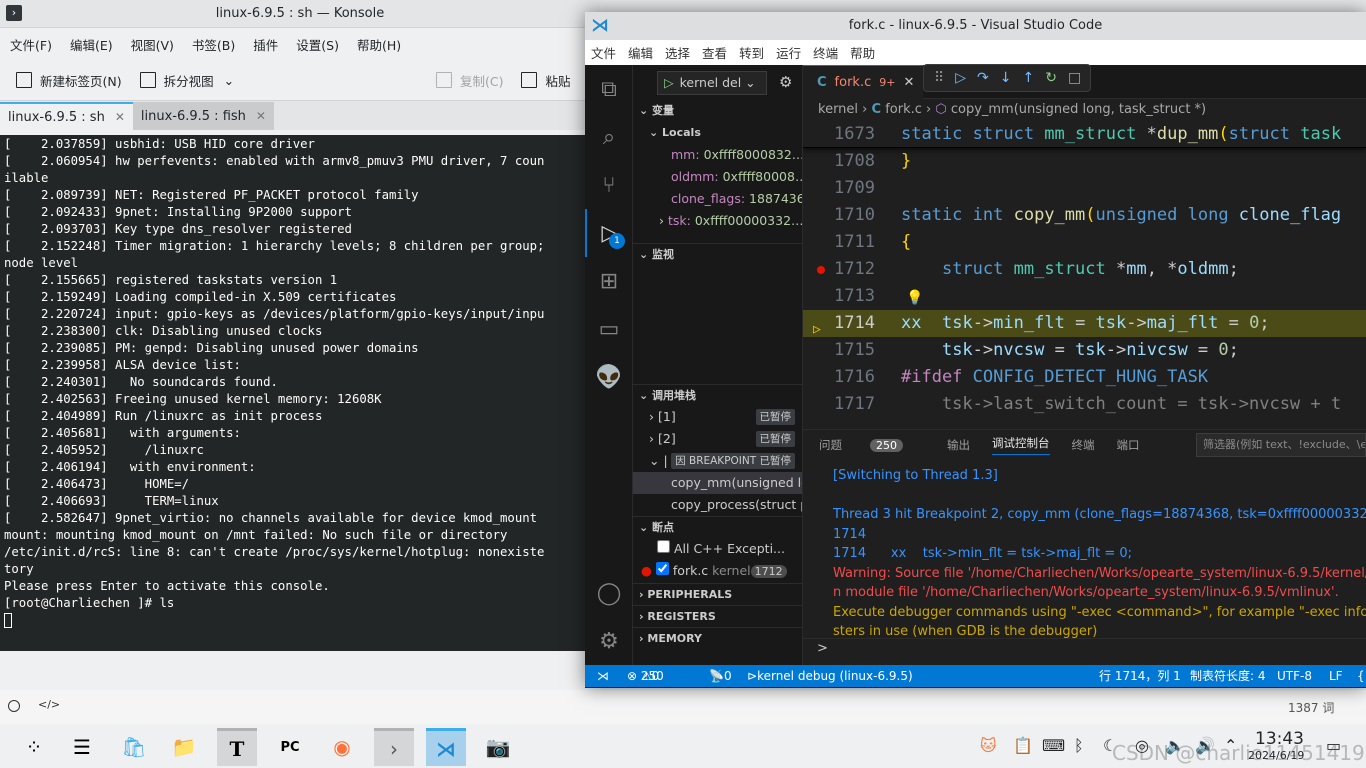 The width and height of the screenshot is (1366, 768). What do you see at coordinates (669, 82) in the screenshot?
I see `play-icon: ▷` at bounding box center [669, 82].